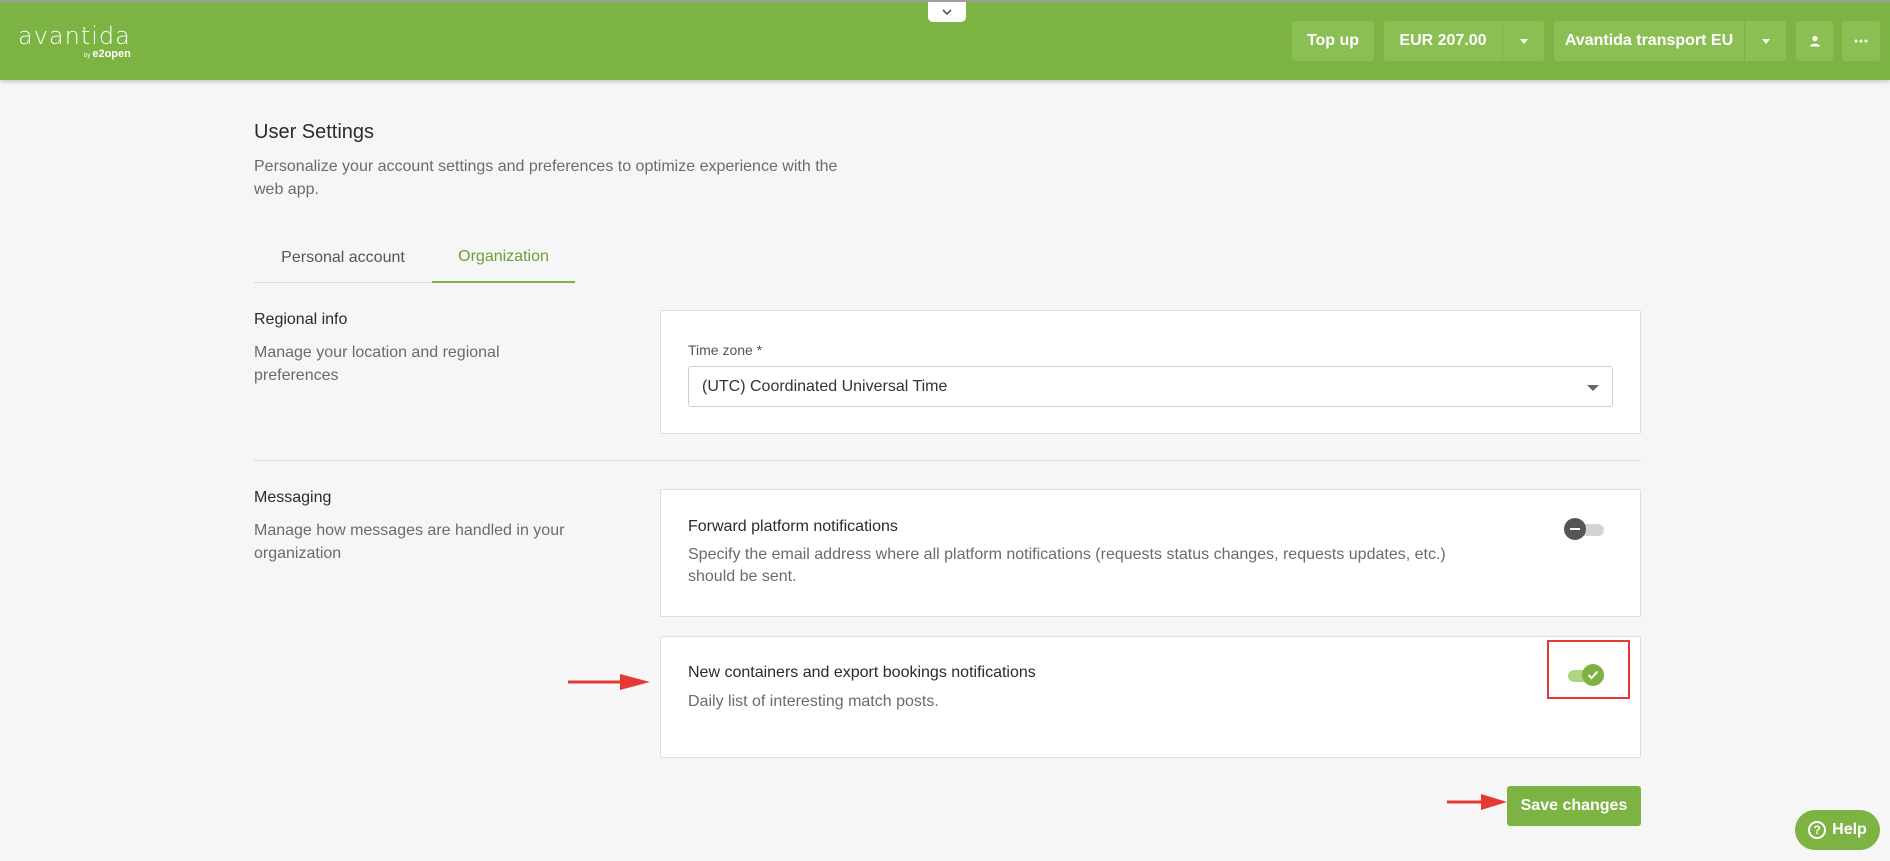  I want to click on tab-organization: Organization, so click(503, 258).